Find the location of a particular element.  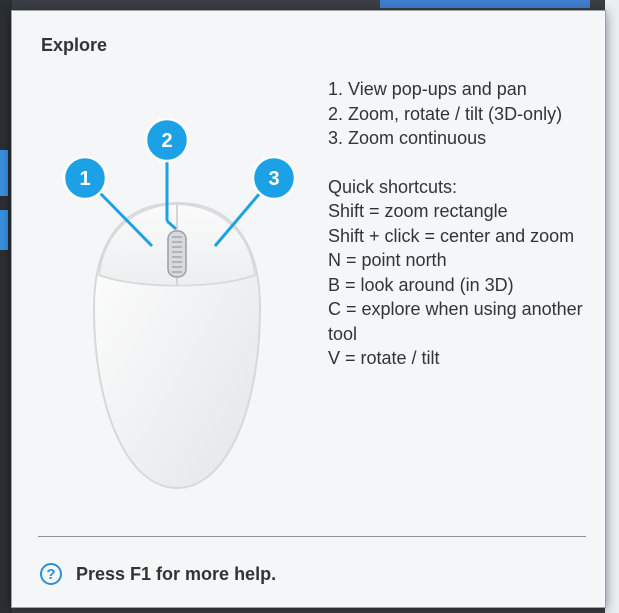

help-circle-icon: ? is located at coordinates (51, 574).